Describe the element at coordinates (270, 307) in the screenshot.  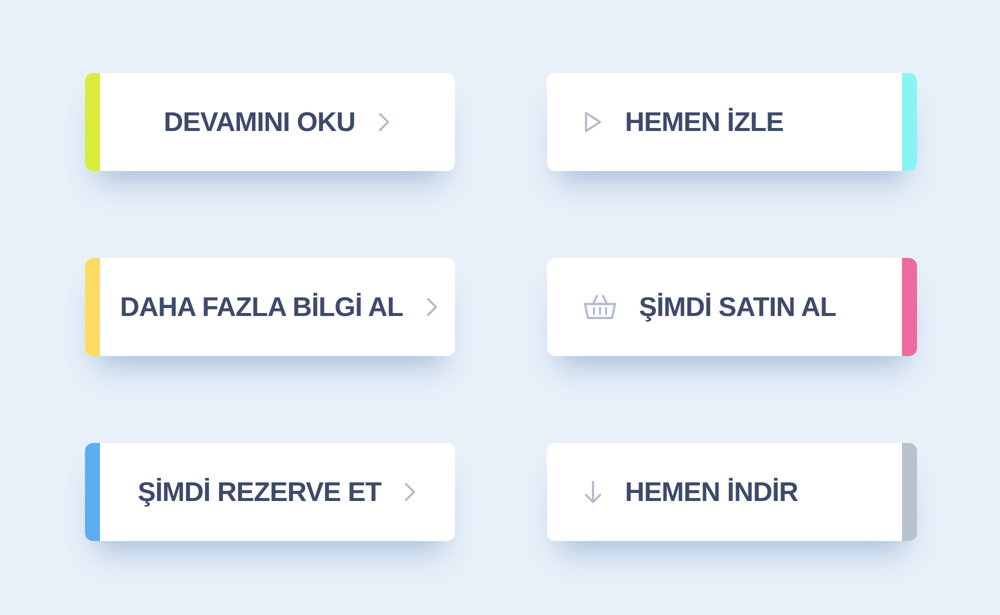
I see `call-to-action-button: DAHA FAZLA BİLGİ AL` at that location.